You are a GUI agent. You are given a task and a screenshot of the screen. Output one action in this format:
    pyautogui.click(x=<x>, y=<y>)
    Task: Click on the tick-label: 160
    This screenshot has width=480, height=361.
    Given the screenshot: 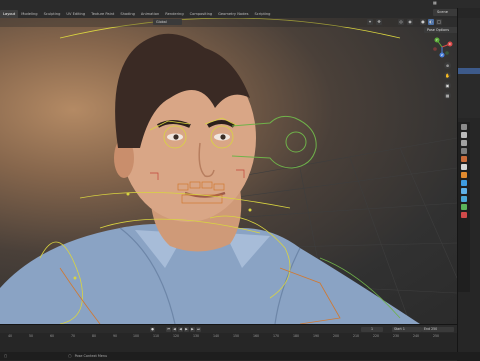 What is the action you would take?
    pyautogui.click(x=256, y=336)
    